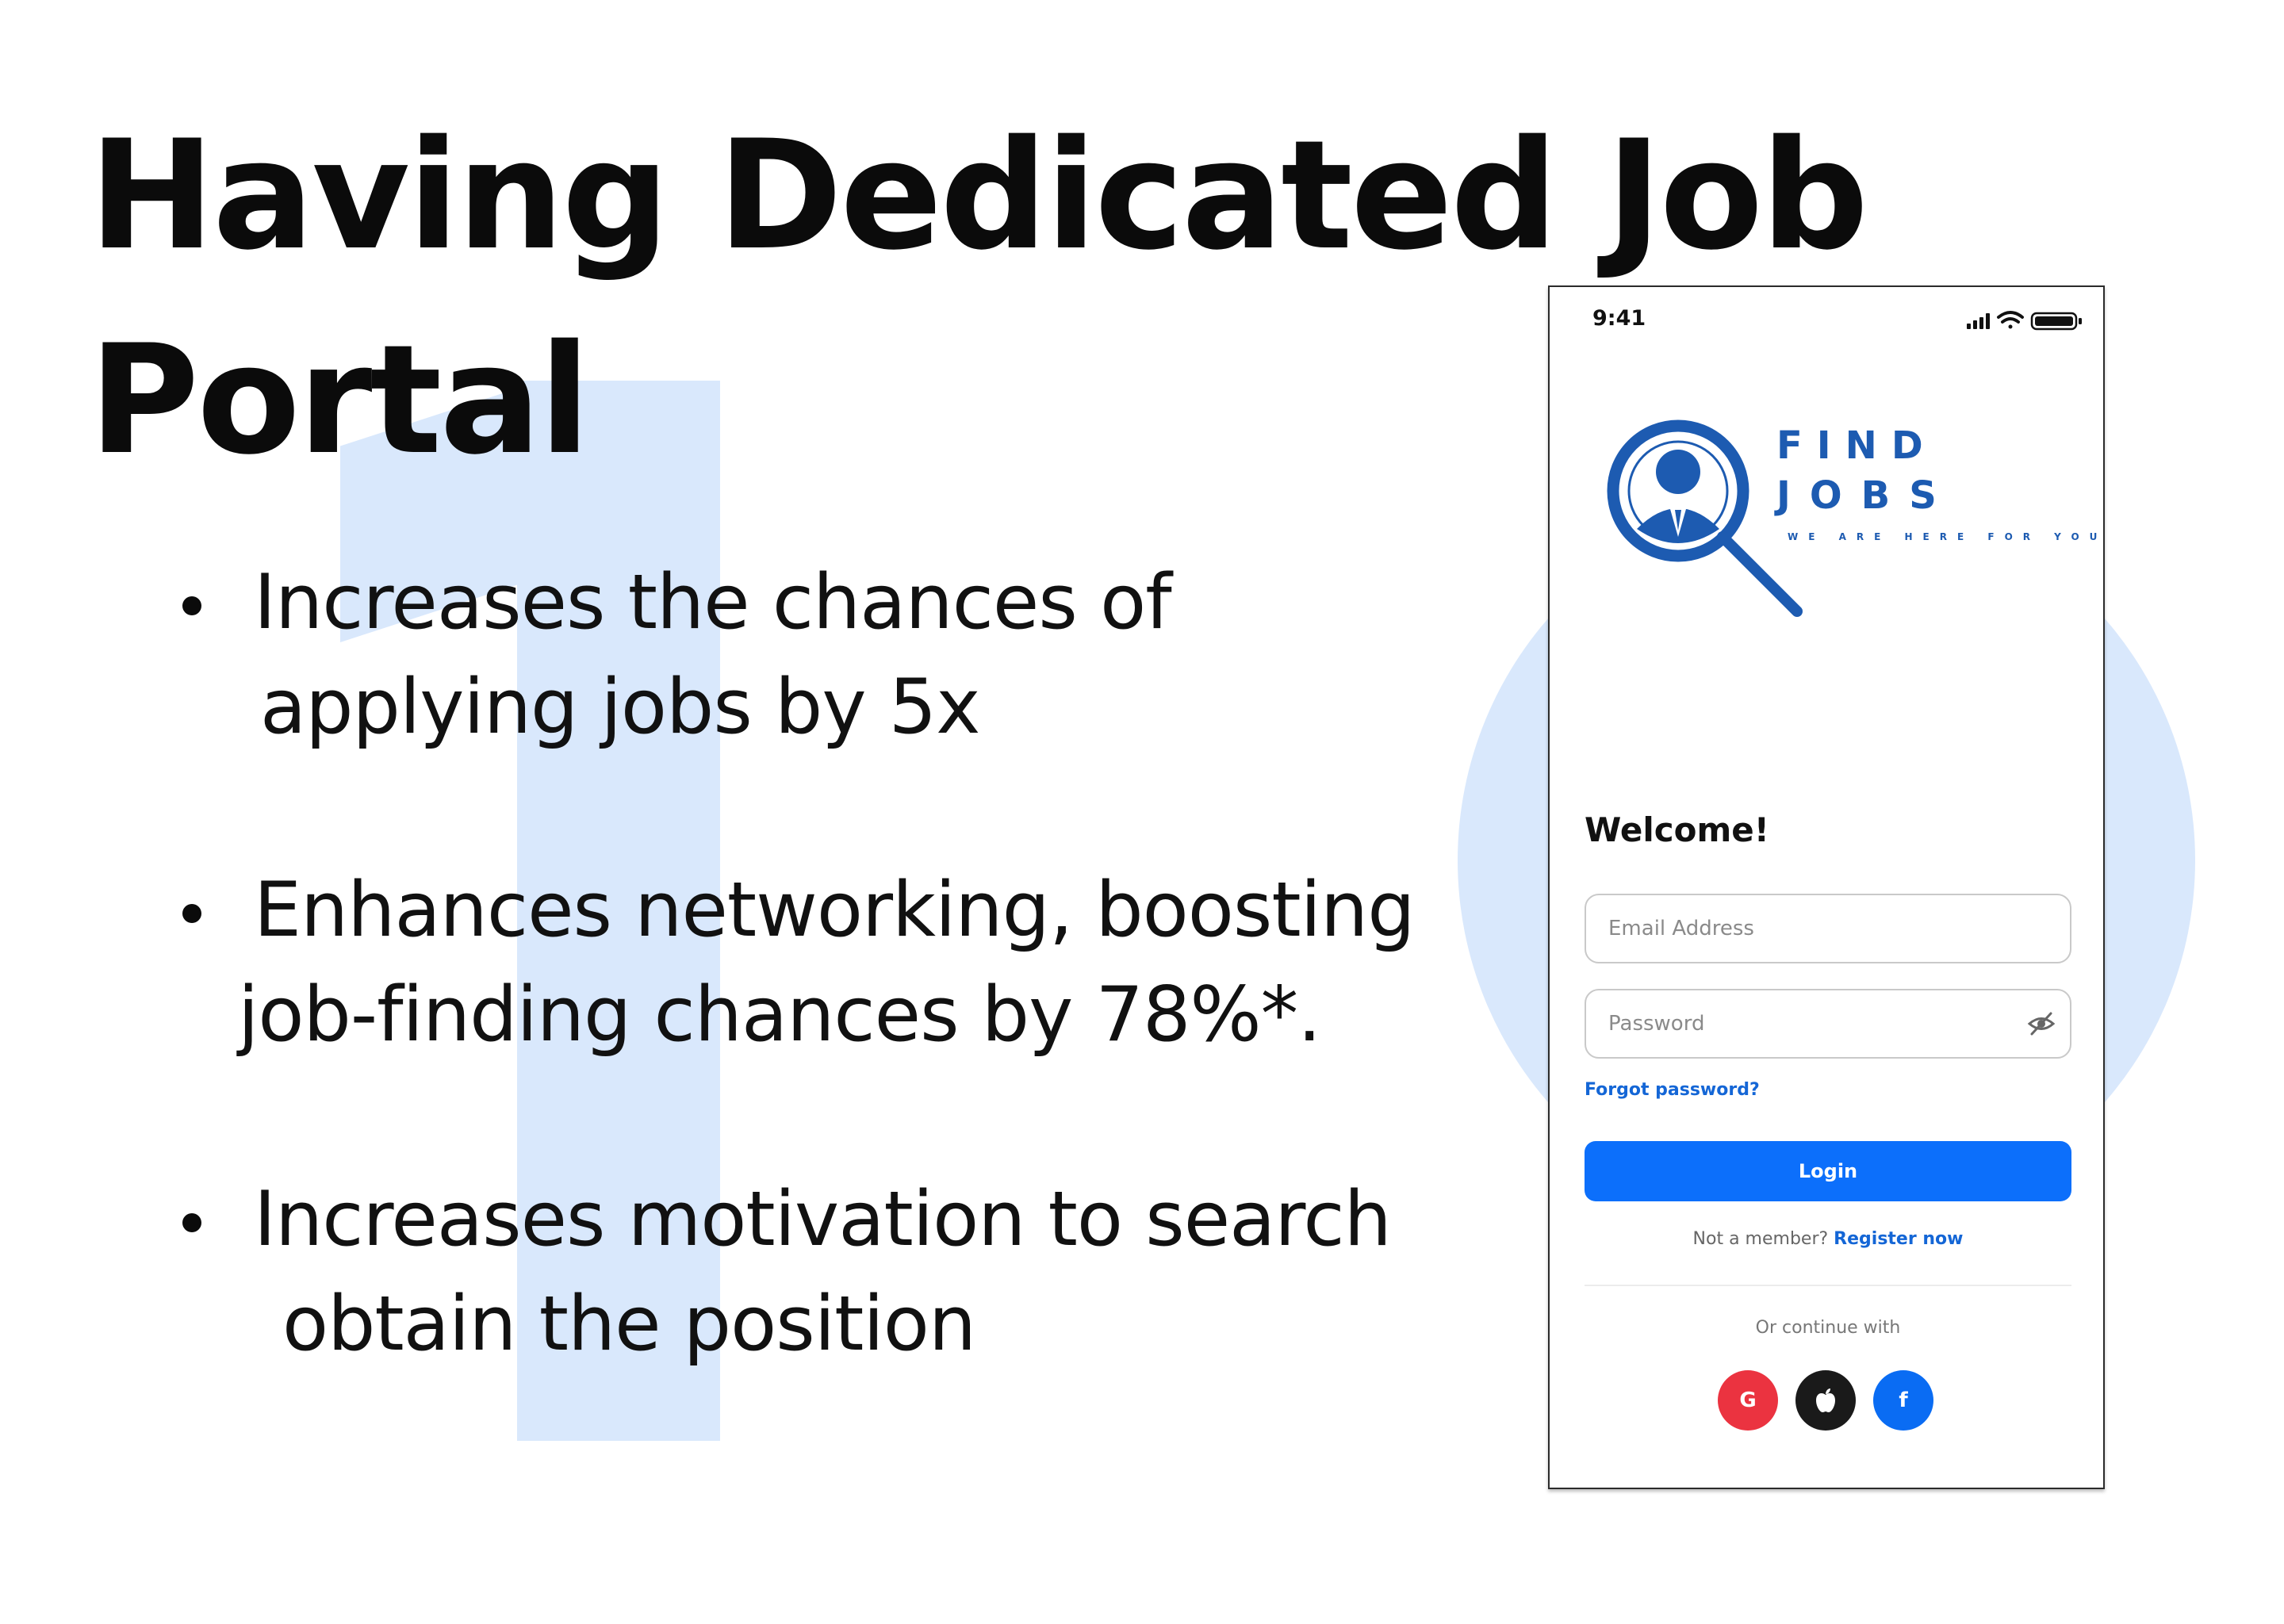 The image size is (2284, 1624). What do you see at coordinates (1677, 829) in the screenshot?
I see `welcome-heading: Welcome!` at bounding box center [1677, 829].